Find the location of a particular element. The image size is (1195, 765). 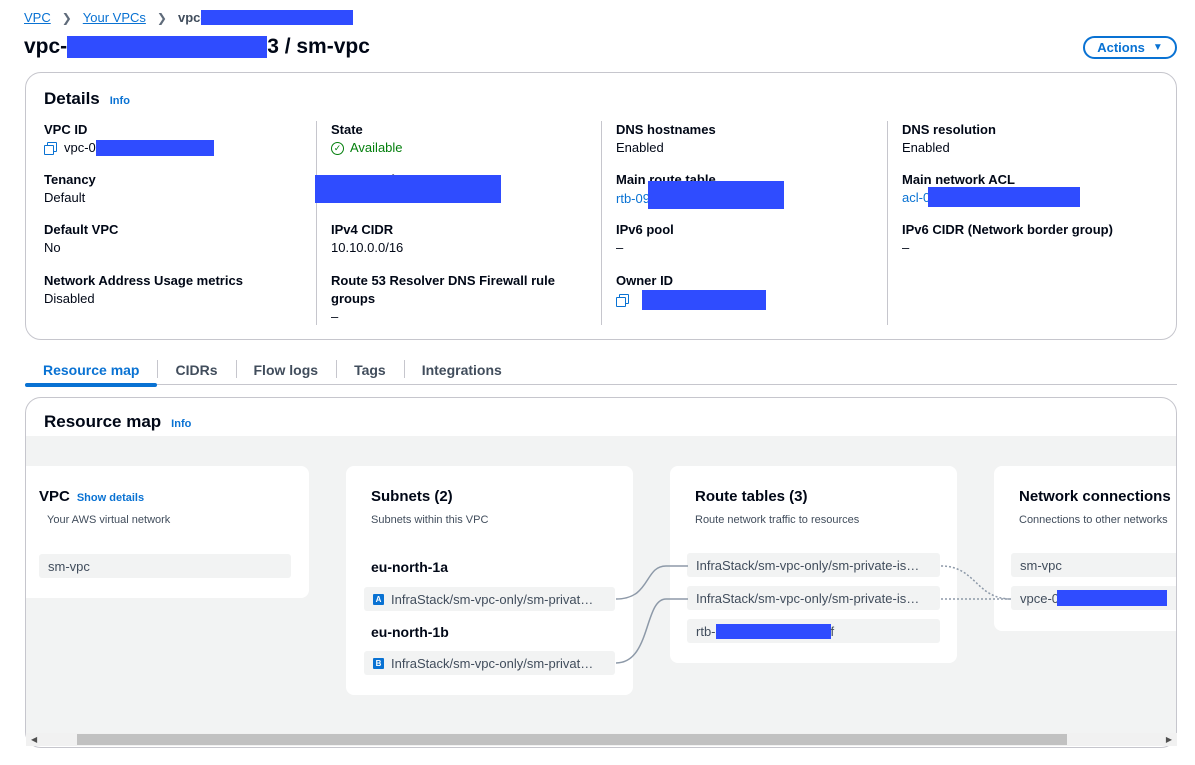

field-main-route-table: Main route table rtb-09 is located at coordinates (700, 190).